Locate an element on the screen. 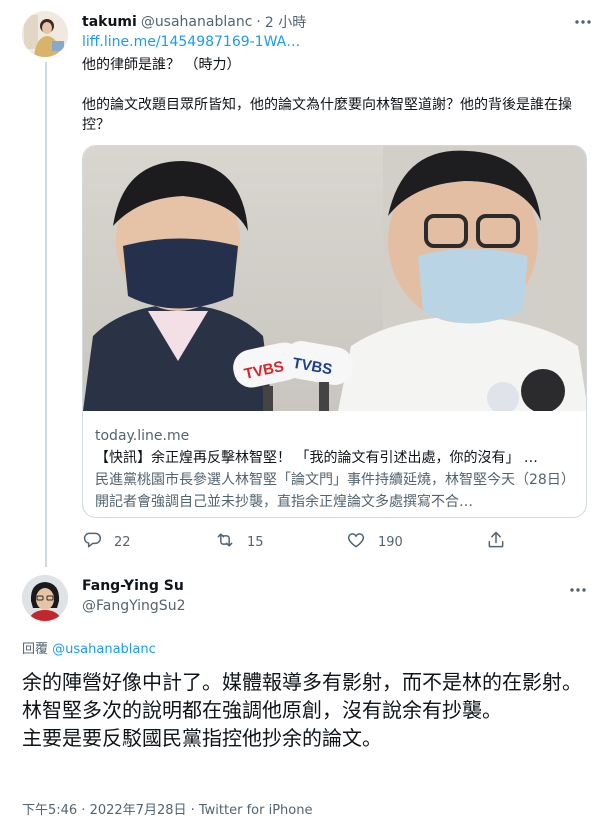 This screenshot has width=609, height=829. thread-connector-line is located at coordinates (46, 314).